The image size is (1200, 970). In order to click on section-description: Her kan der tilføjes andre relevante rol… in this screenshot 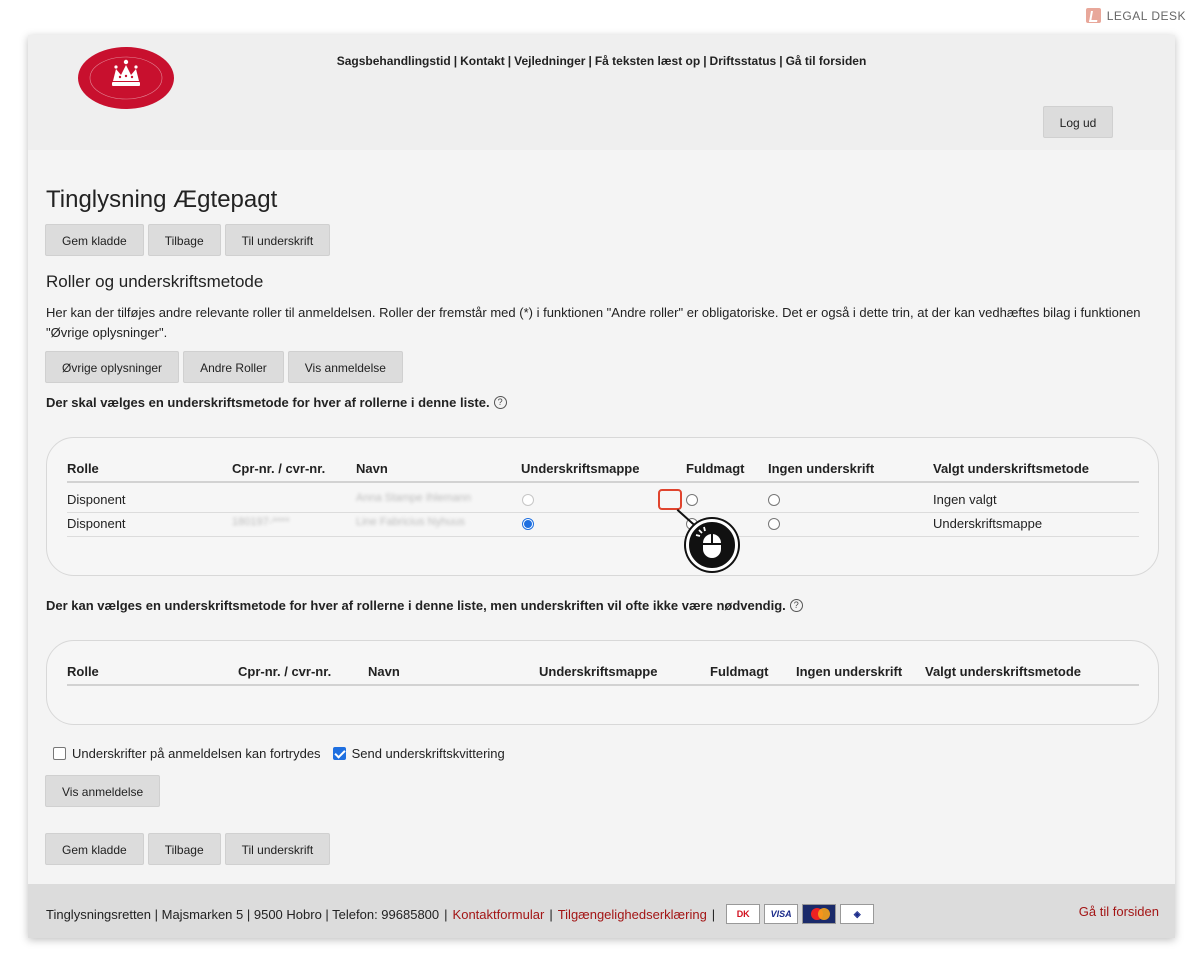, I will do `click(593, 322)`.